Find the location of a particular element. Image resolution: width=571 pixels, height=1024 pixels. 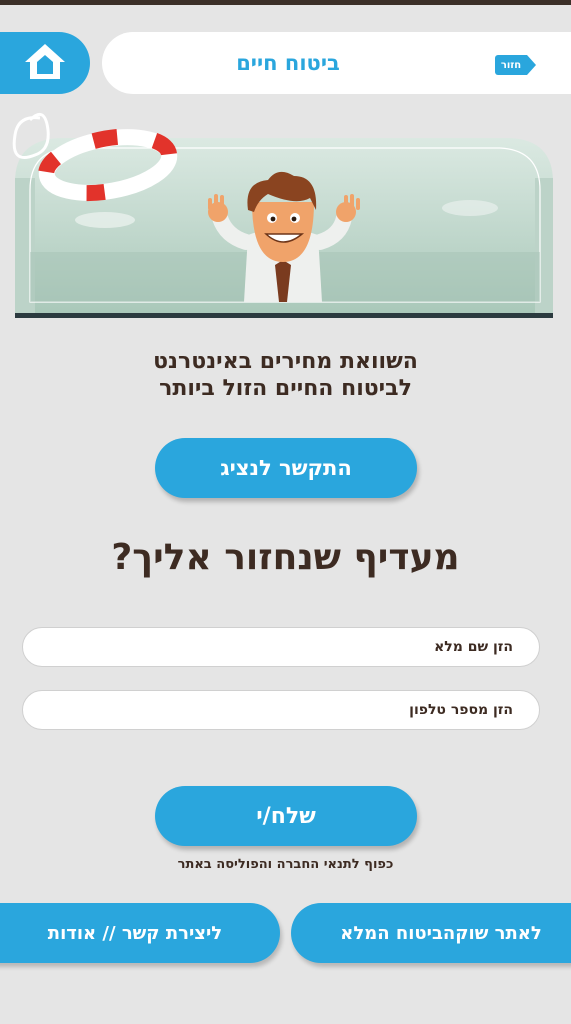

full-site-button: לאתר שוקהביטוח המלא is located at coordinates (431, 933).